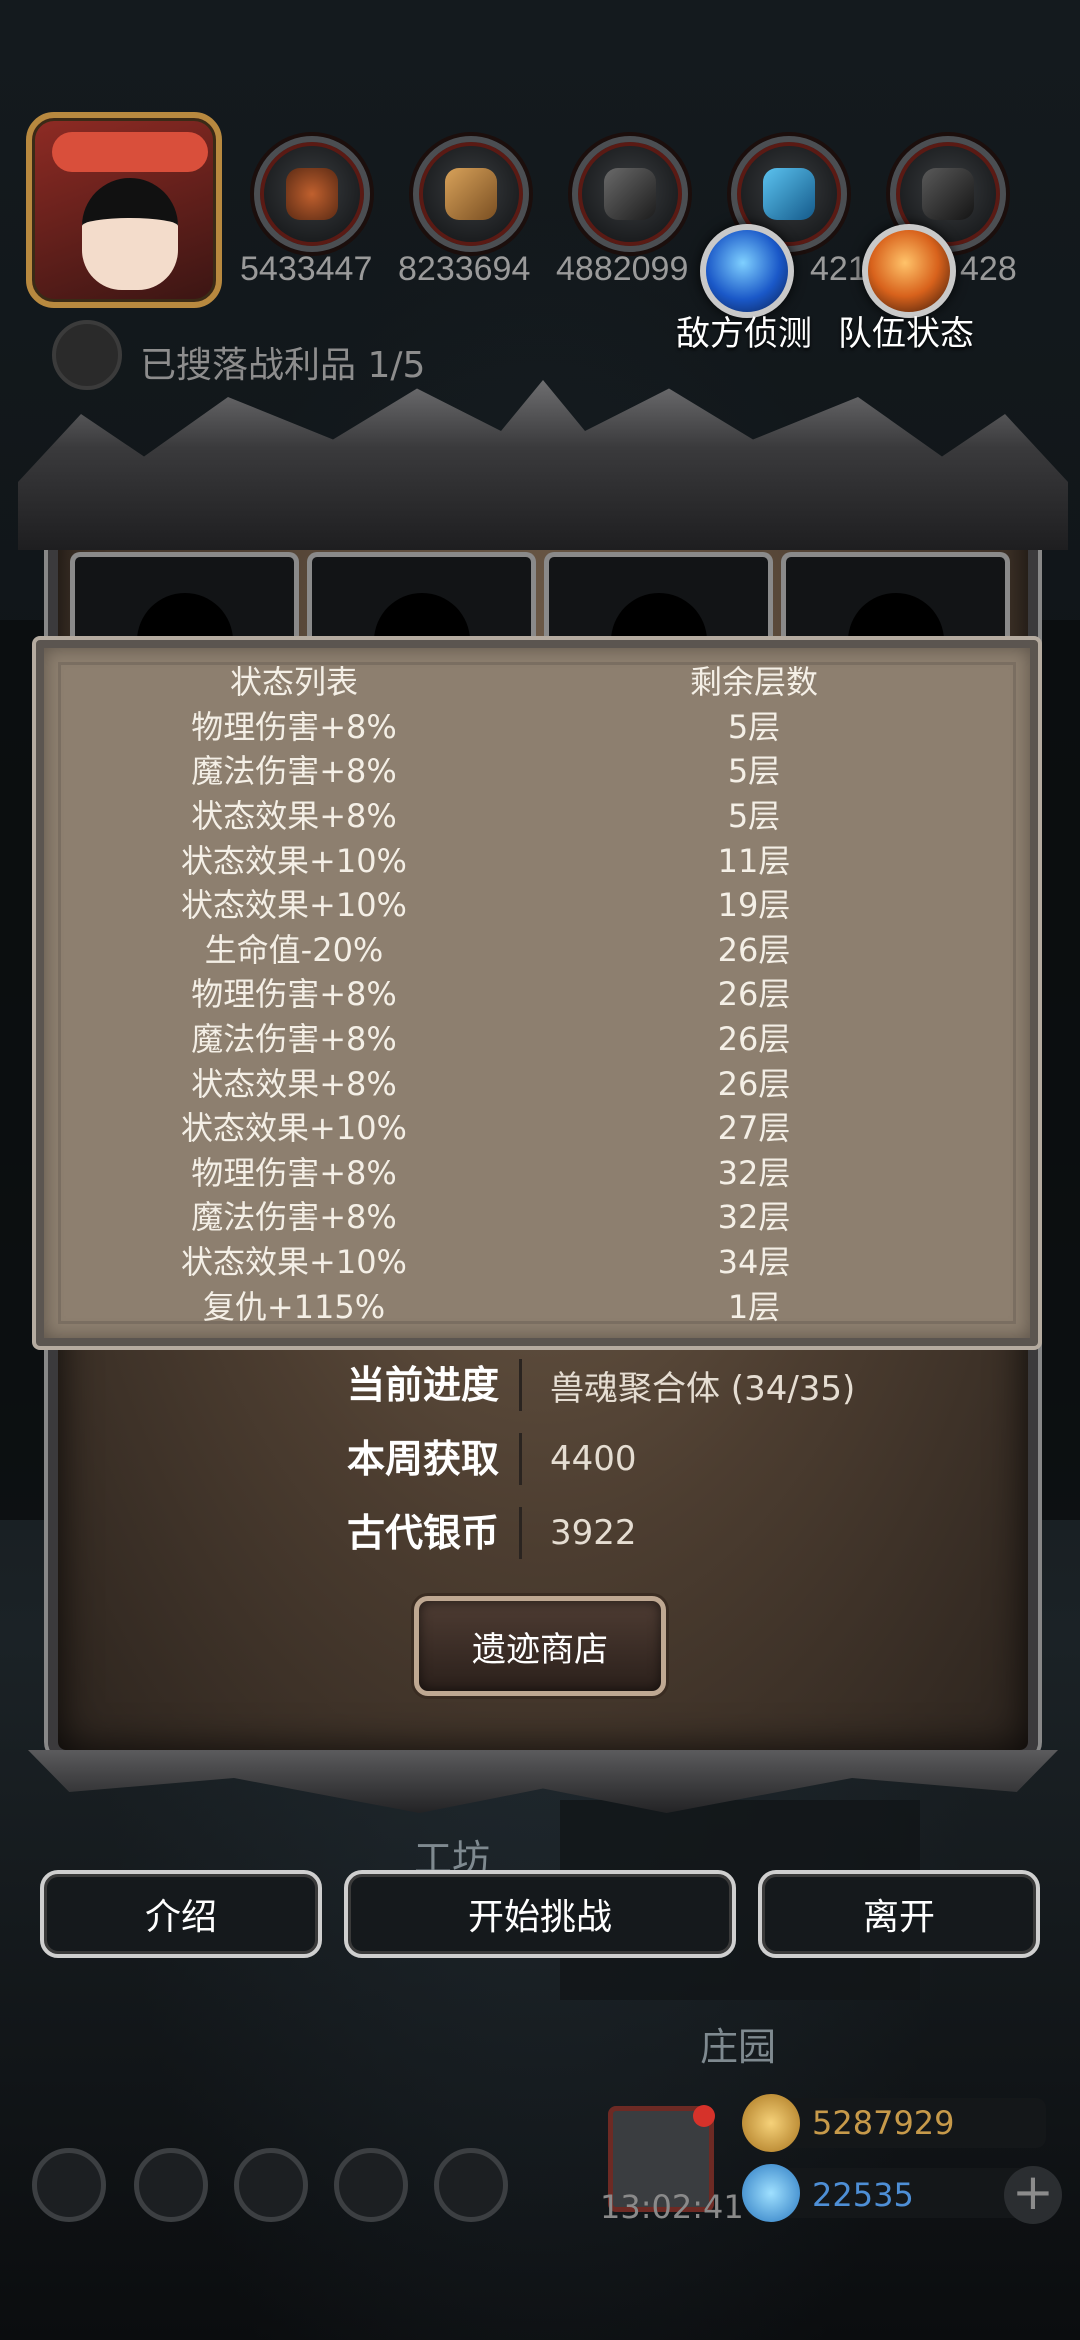  What do you see at coordinates (899, 1914) in the screenshot?
I see `leave-button: 离开` at bounding box center [899, 1914].